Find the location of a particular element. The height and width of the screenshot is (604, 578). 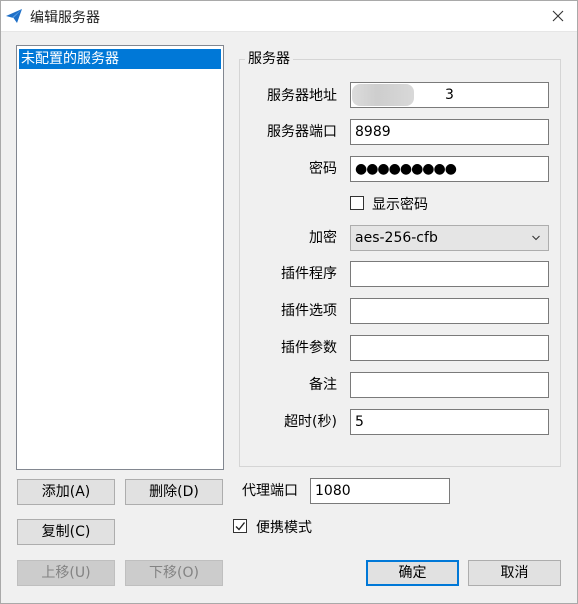

close-button is located at coordinates (558, 16).